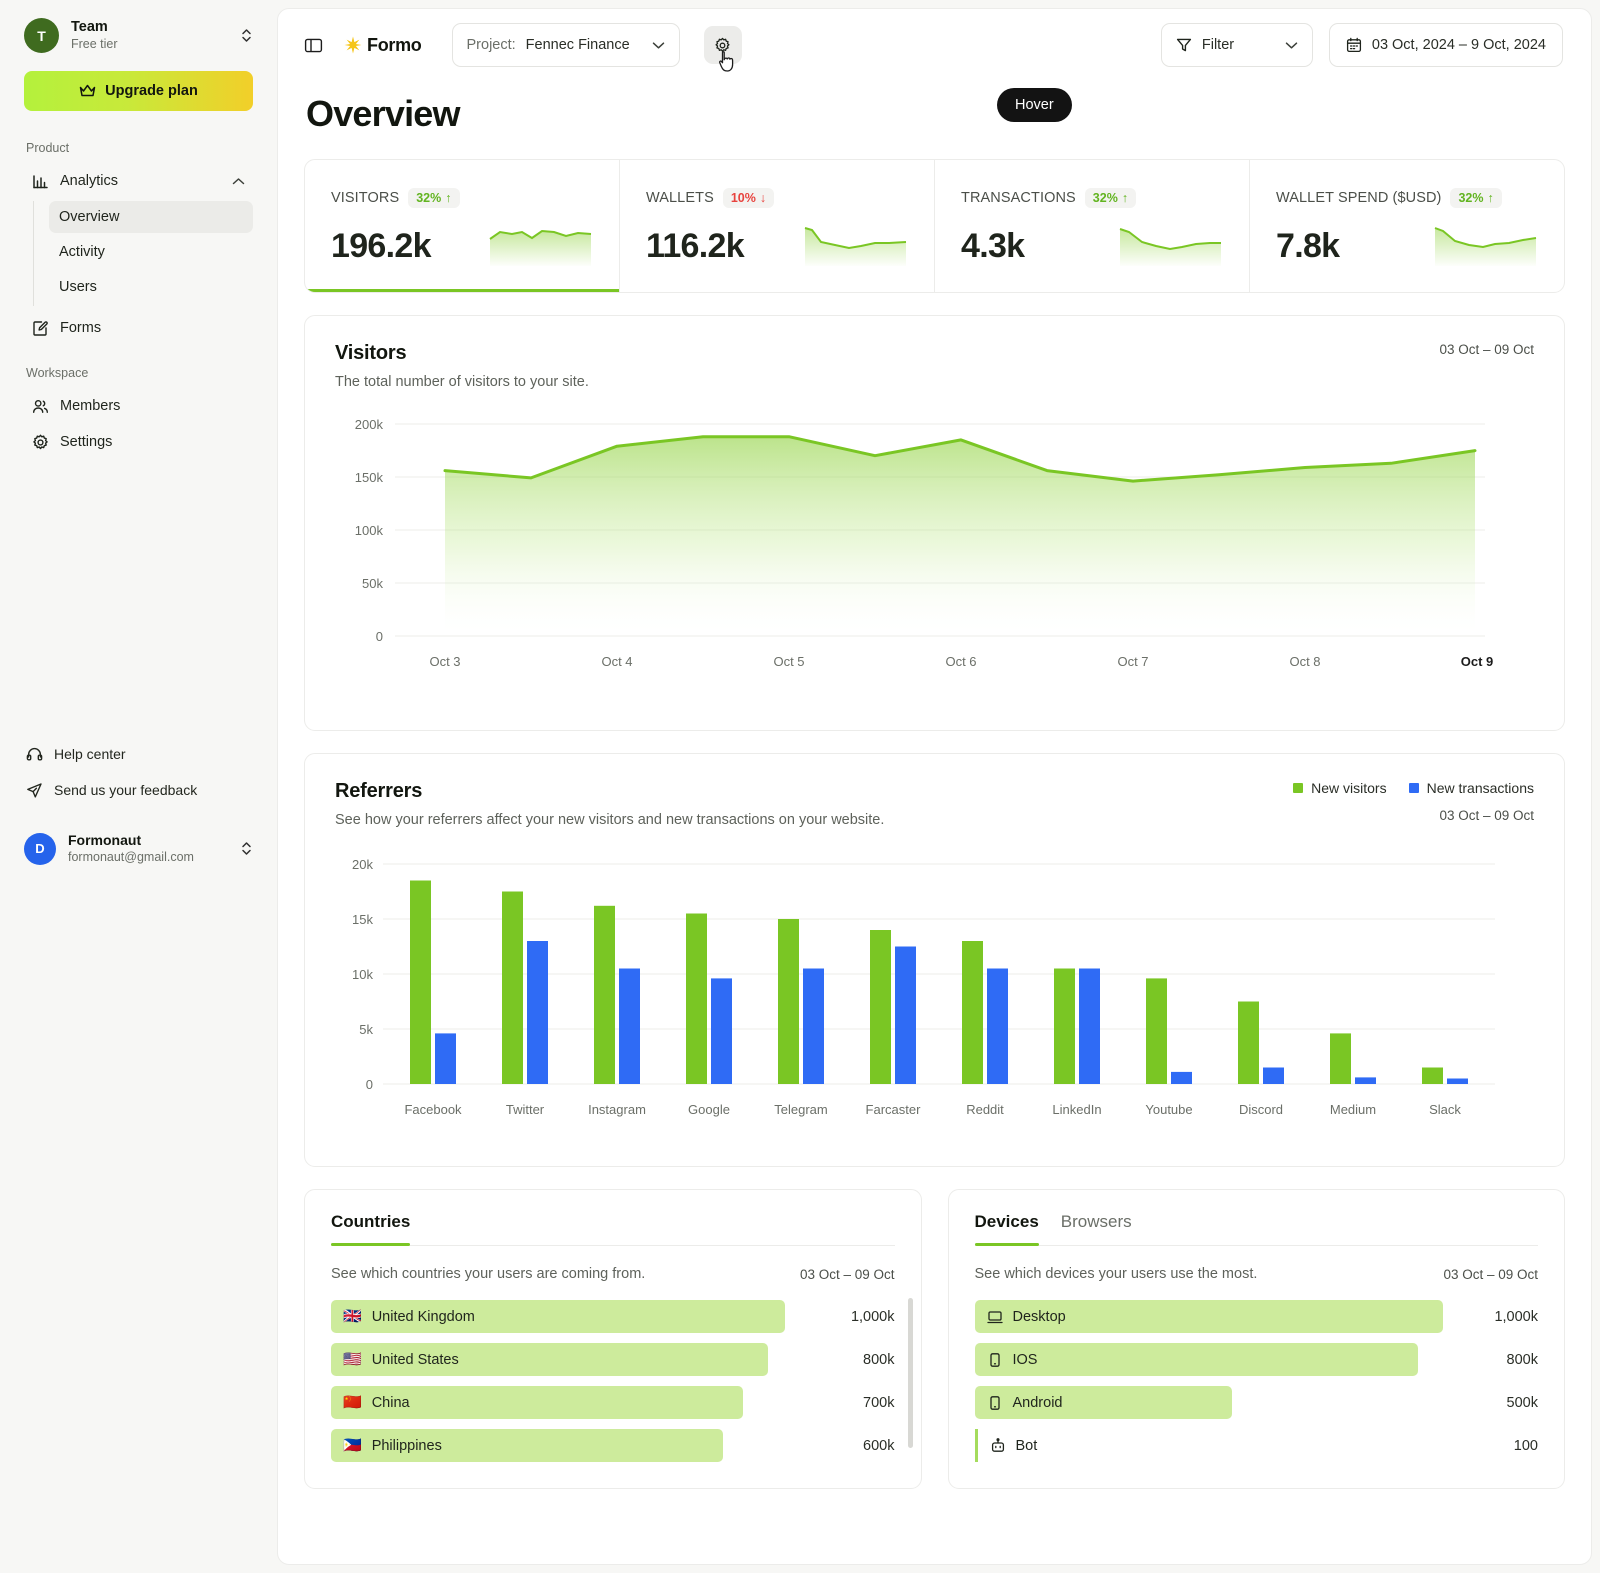 This screenshot has width=1600, height=1573. I want to click on list-item-label: Philippines, so click(406, 1445).